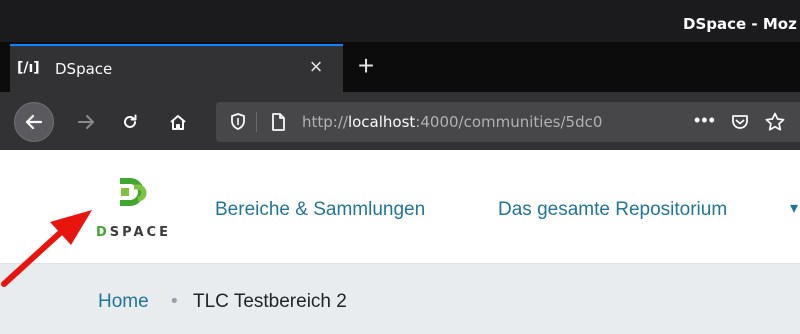 The height and width of the screenshot is (334, 800). What do you see at coordinates (325, 122) in the screenshot?
I see `url-scheme: http://` at bounding box center [325, 122].